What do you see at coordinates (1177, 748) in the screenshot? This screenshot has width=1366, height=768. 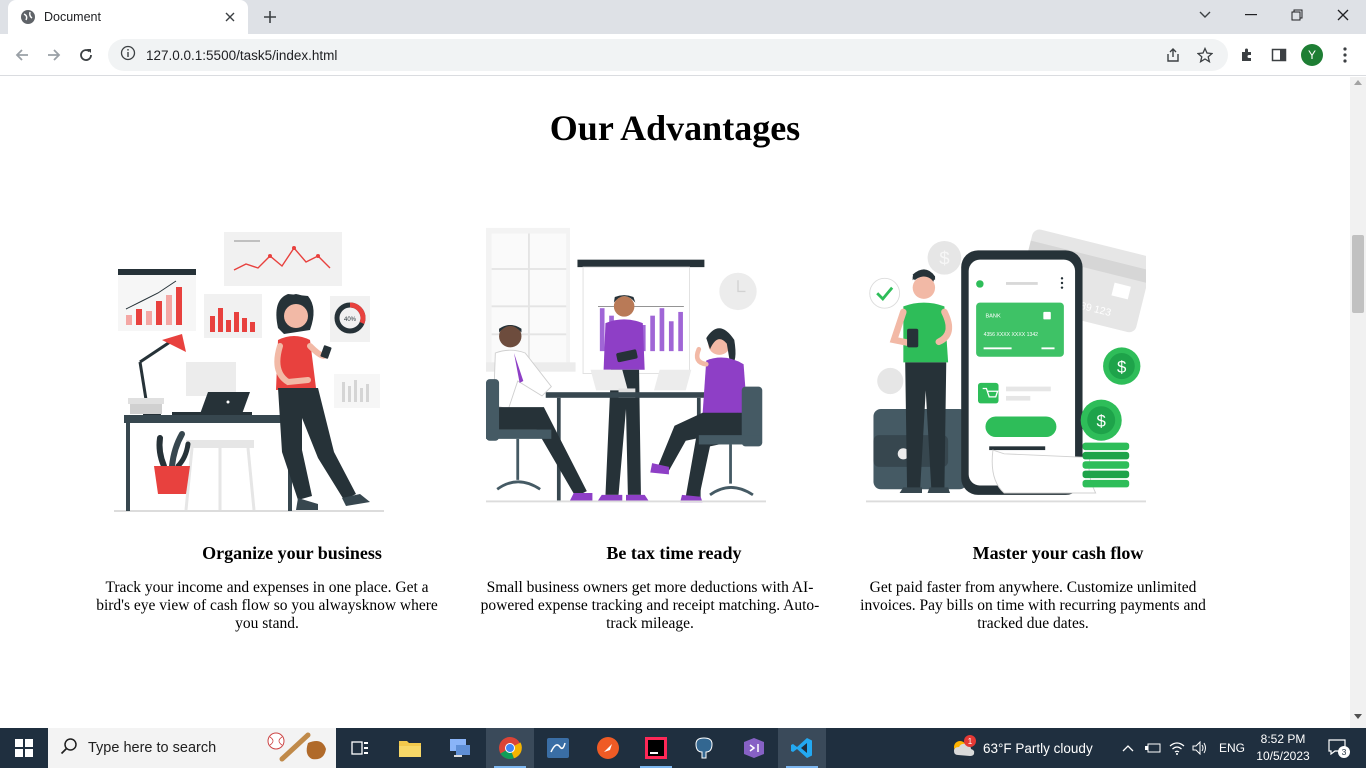 I see `wifi-icon` at bounding box center [1177, 748].